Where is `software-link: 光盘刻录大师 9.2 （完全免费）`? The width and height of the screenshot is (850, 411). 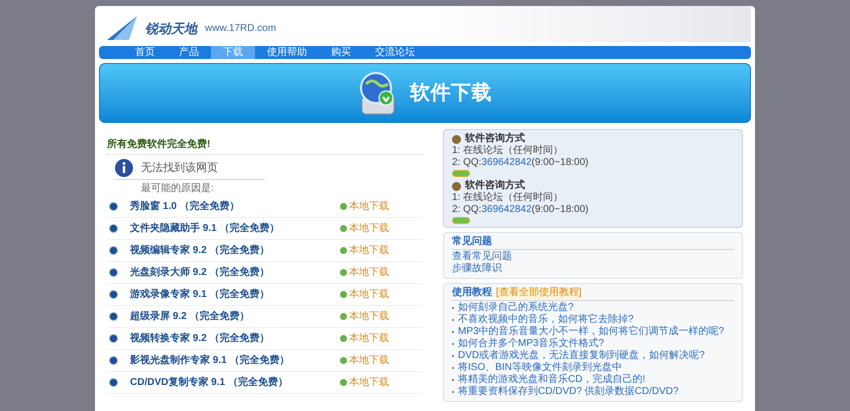 software-link: 光盘刻录大师 9.2 （完全免费） is located at coordinates (235, 272).